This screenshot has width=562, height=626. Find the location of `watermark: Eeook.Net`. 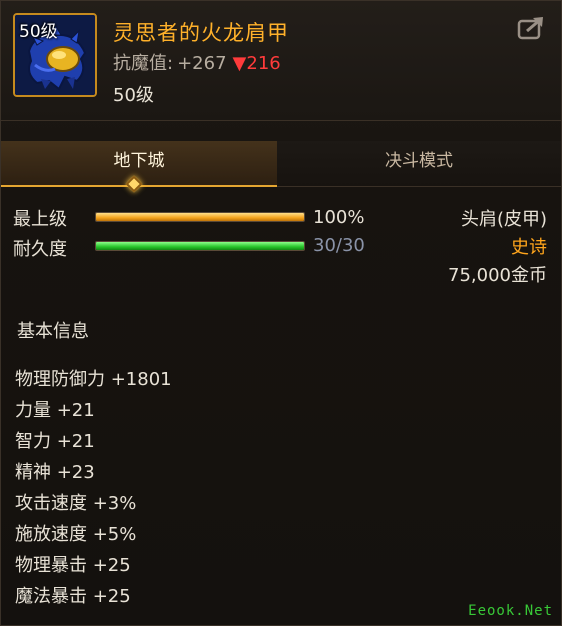

watermark: Eeook.Net is located at coordinates (510, 611).